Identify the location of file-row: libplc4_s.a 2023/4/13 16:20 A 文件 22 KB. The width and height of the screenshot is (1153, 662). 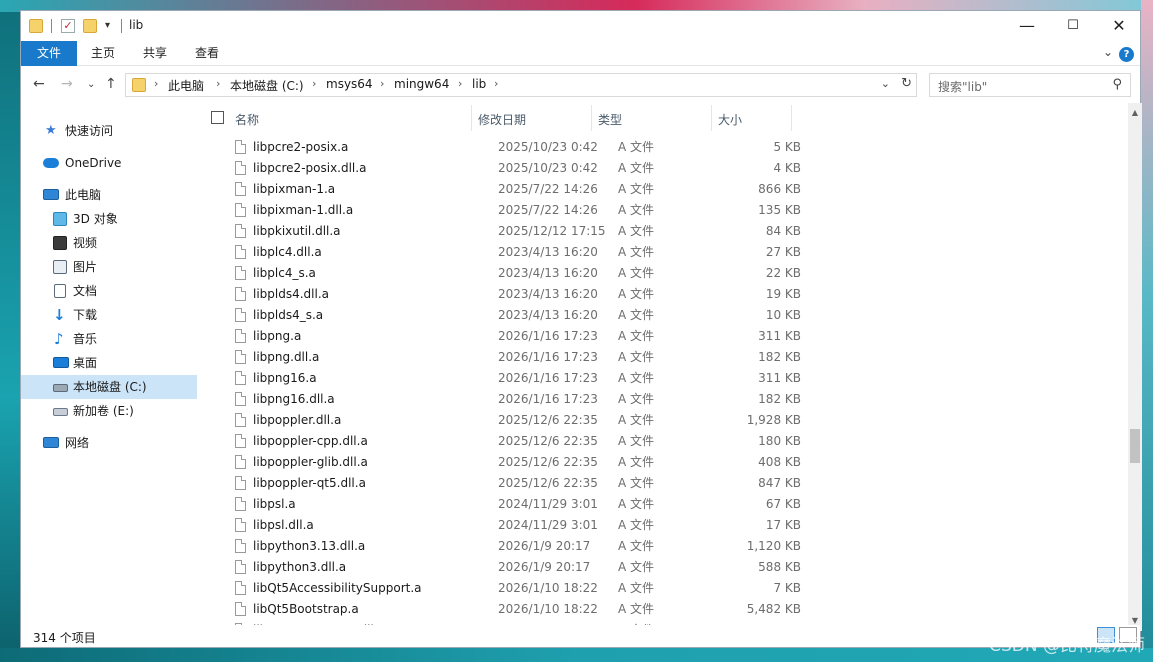
(664, 273).